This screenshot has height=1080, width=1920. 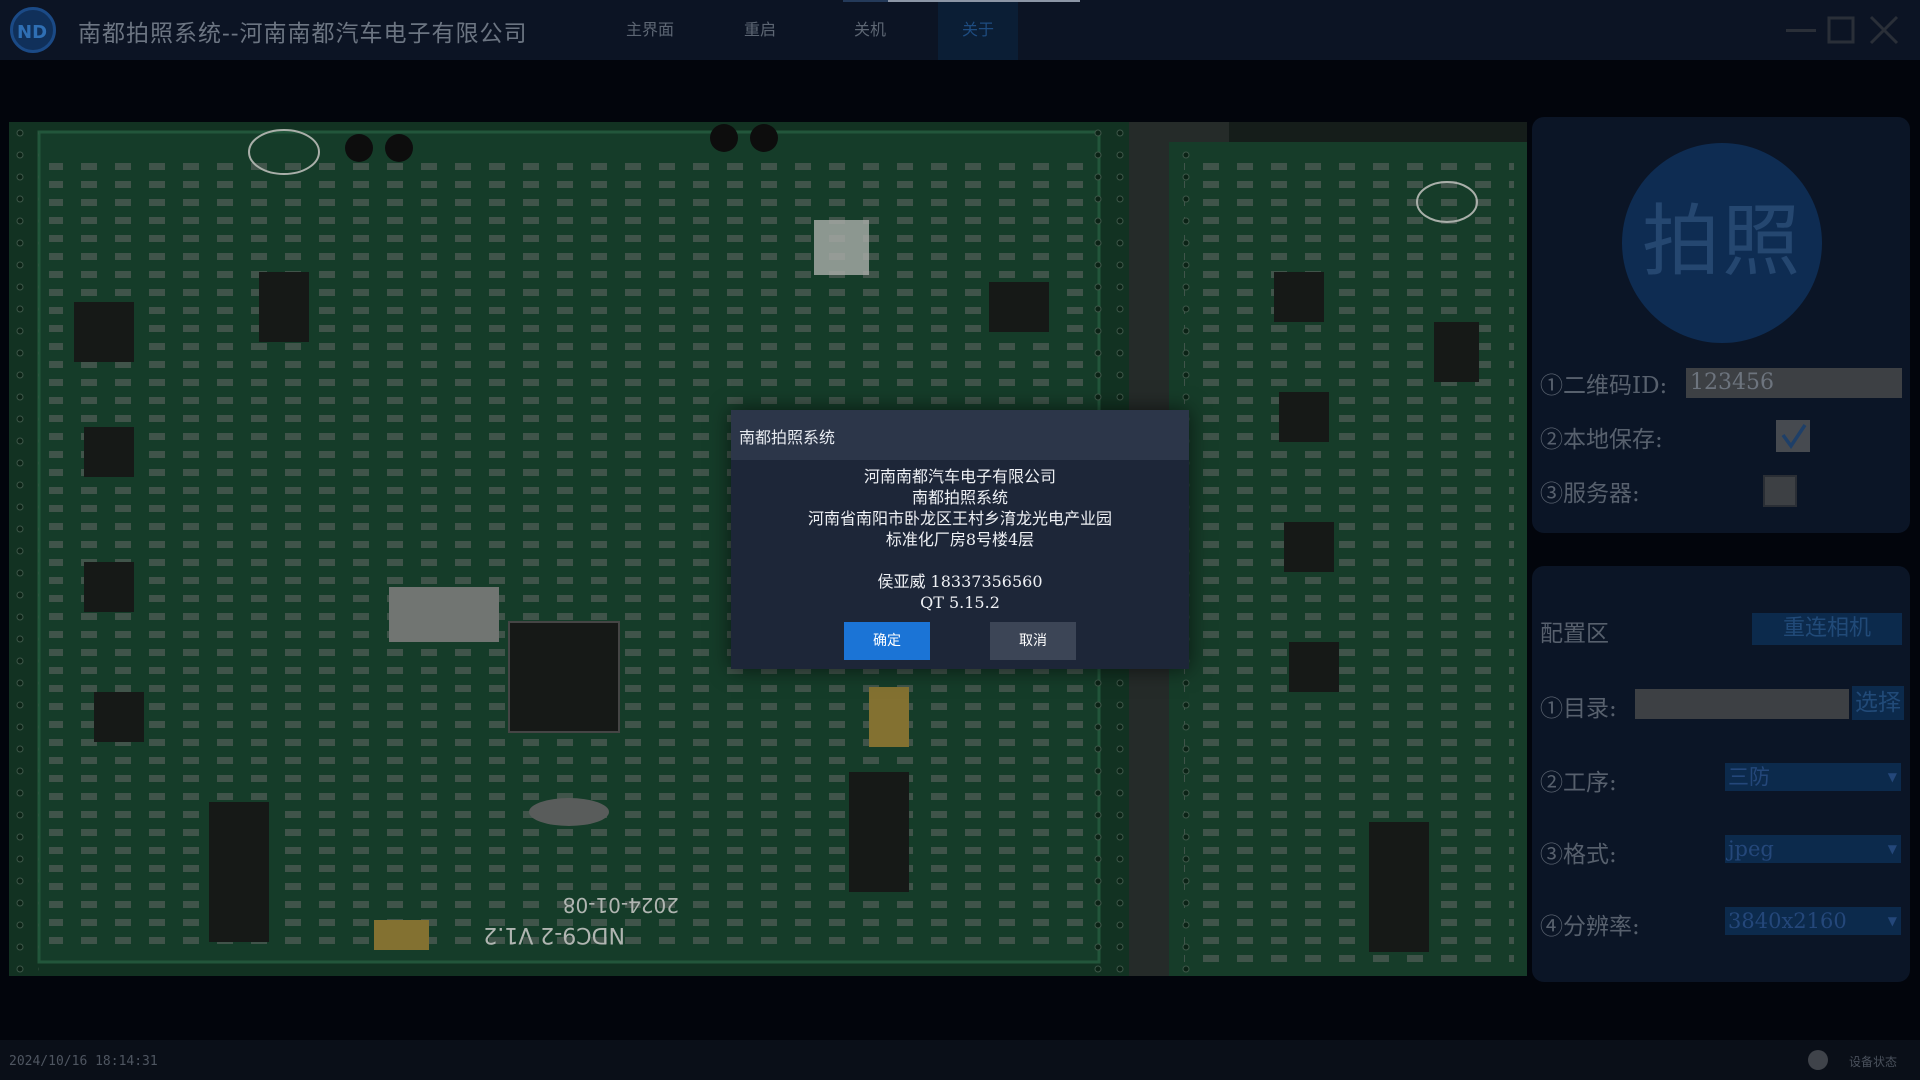 What do you see at coordinates (959, 476) in the screenshot?
I see `dialog-company: 河南南都汽车电子有限公司` at bounding box center [959, 476].